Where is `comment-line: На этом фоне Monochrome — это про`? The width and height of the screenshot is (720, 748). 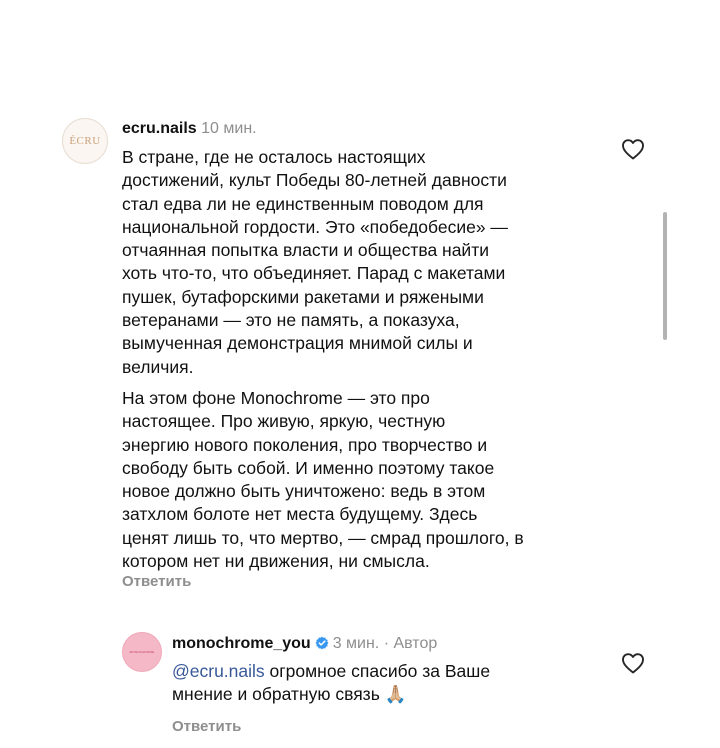
comment-line: На этом фоне Monochrome — это про is located at coordinates (276, 397).